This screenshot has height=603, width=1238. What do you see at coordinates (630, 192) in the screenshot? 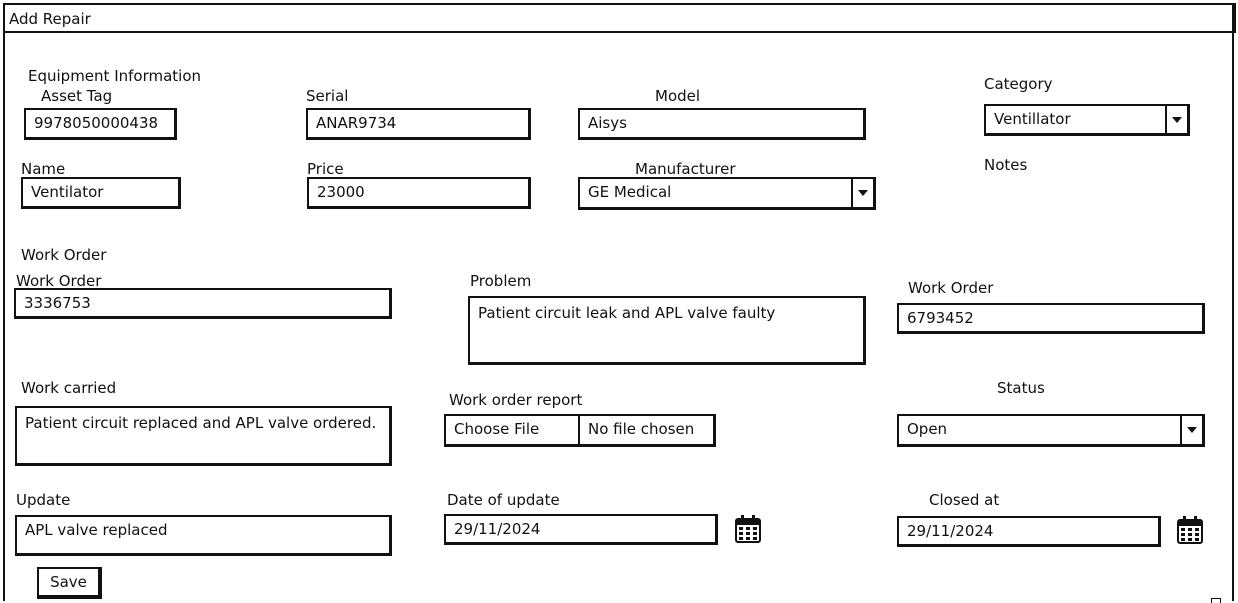
I see `manufacturer-value: GE Medical` at bounding box center [630, 192].